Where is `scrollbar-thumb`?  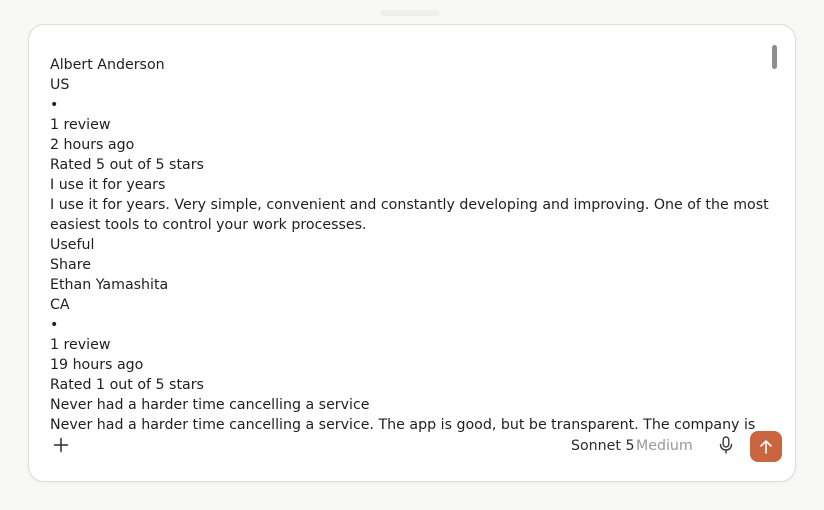 scrollbar-thumb is located at coordinates (774, 57).